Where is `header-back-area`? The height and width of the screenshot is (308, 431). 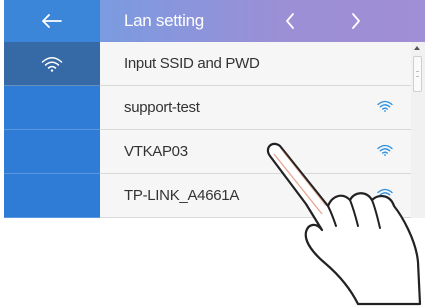 header-back-area is located at coordinates (52, 21).